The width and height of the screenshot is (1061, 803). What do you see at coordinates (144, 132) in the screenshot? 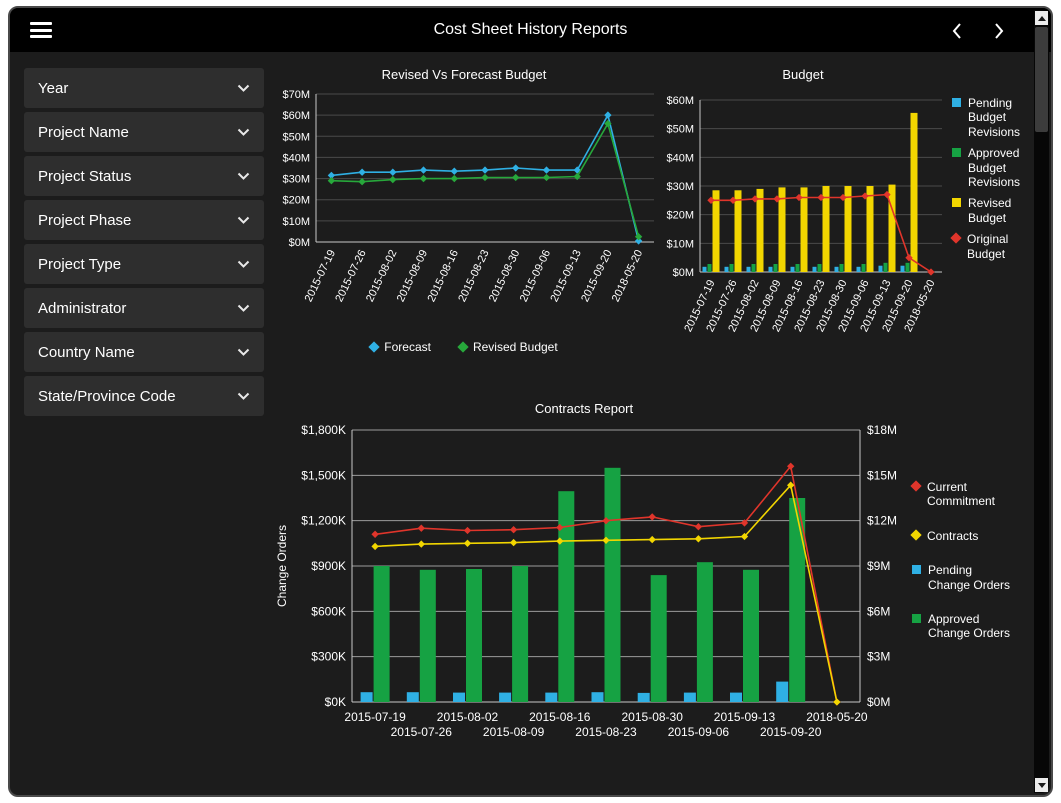
I see `filter-project-name: Project Name` at bounding box center [144, 132].